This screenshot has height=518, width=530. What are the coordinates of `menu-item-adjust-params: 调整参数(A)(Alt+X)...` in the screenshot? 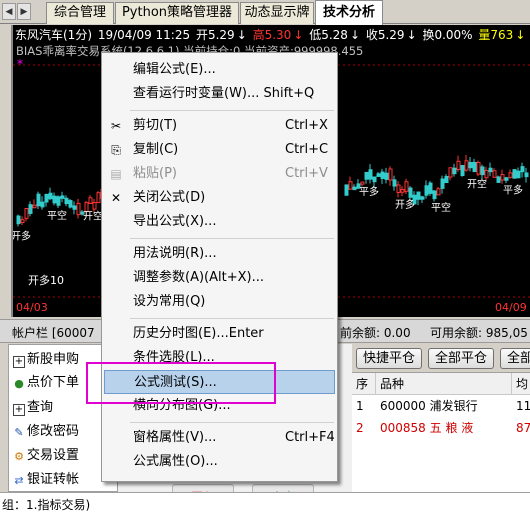 It's located at (219, 278).